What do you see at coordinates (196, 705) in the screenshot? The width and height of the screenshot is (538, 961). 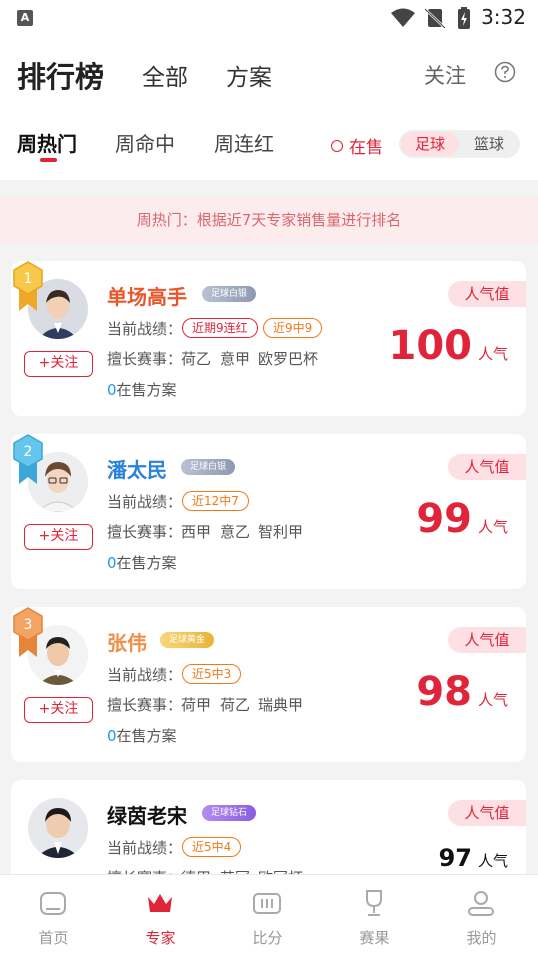 I see `specialty-item: 荷甲` at bounding box center [196, 705].